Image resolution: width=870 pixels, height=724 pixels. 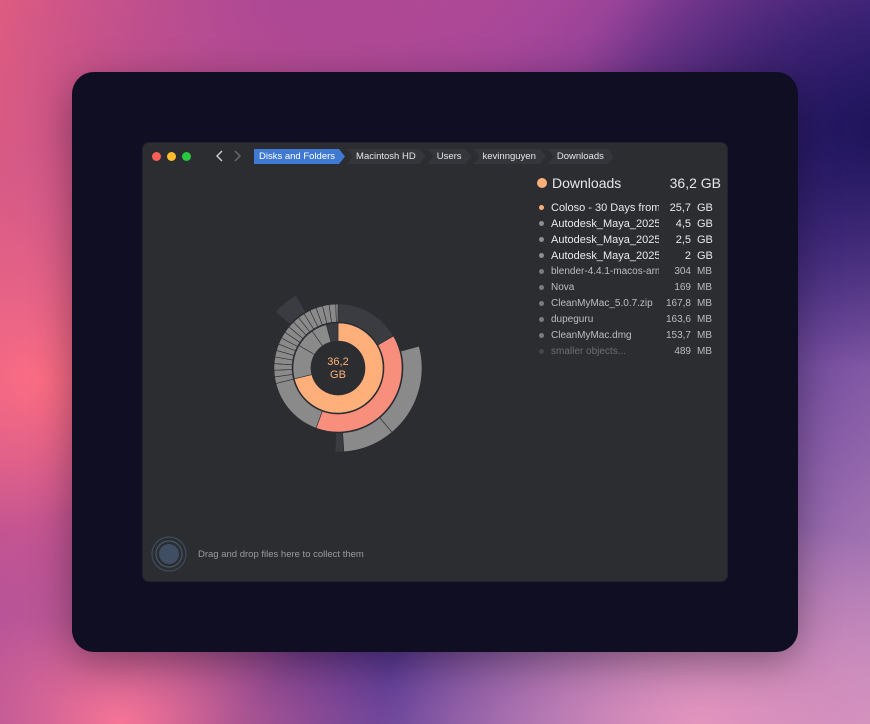 I want to click on folder-header: Downloads 36,2 GB, so click(x=629, y=184).